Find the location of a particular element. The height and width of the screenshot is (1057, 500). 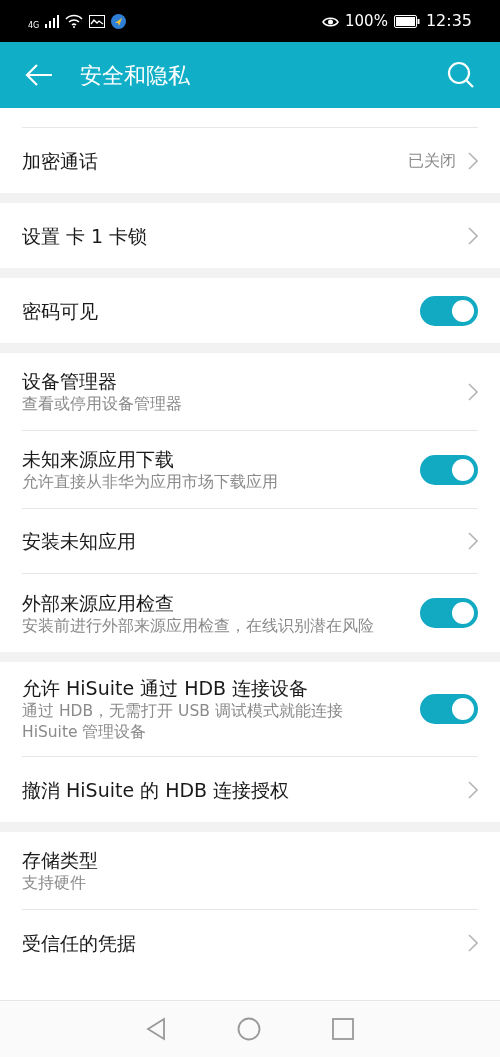

square-icon is located at coordinates (343, 1029).